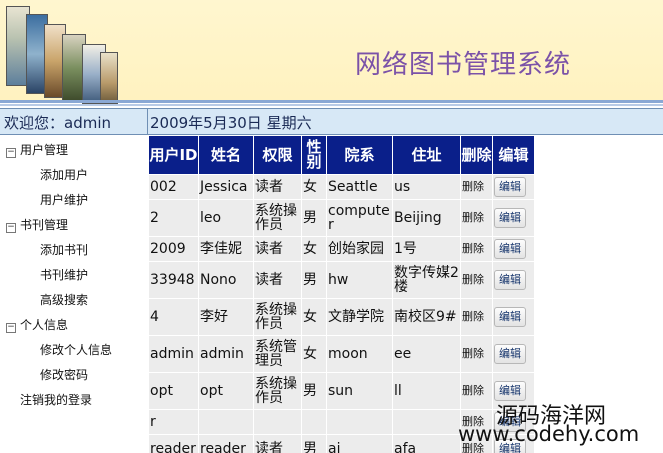 The height and width of the screenshot is (453, 663). I want to click on sidebar-item-add-book: 添加书刊, so click(64, 249).